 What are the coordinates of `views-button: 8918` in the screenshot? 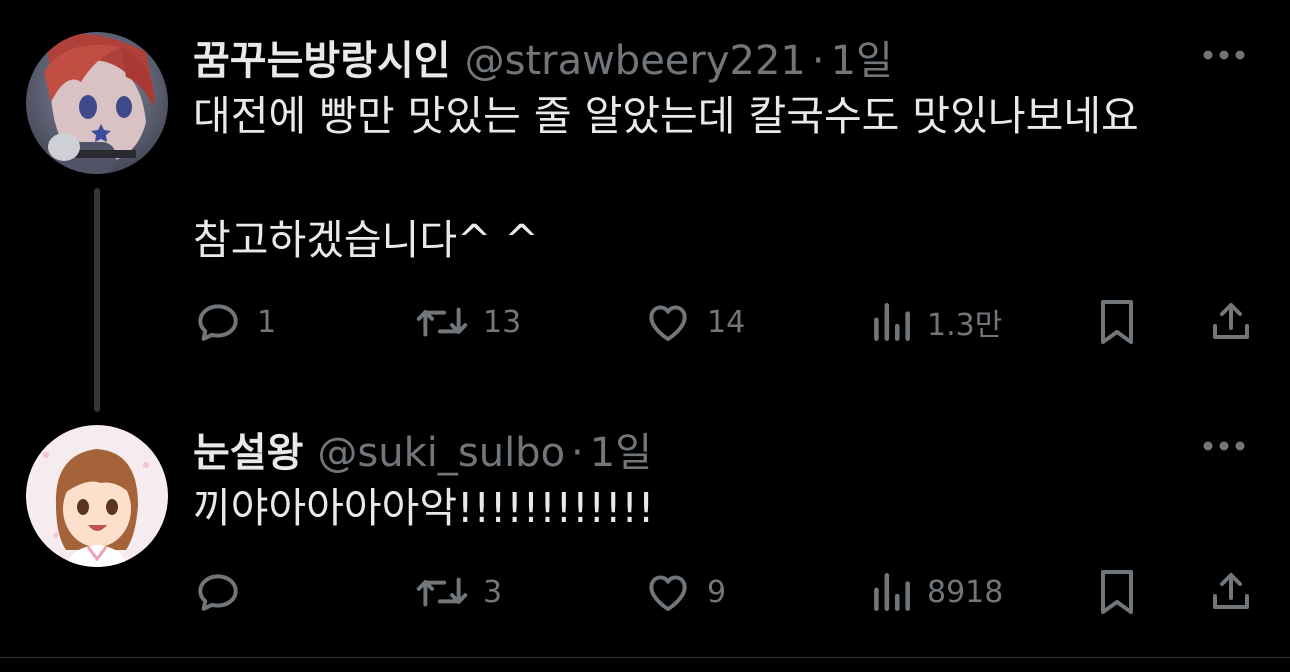 It's located at (936, 592).